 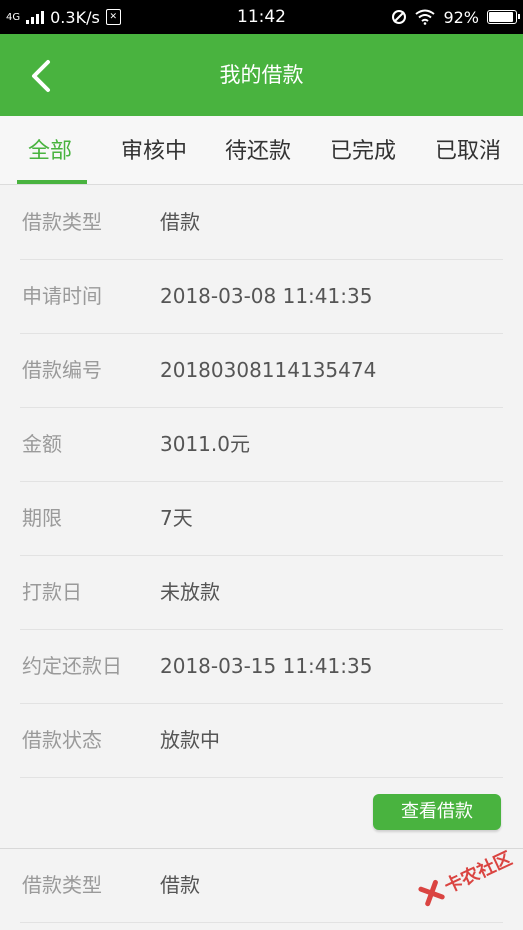 What do you see at coordinates (266, 666) in the screenshot?
I see `row-value: 2018-03-15 11:41:35` at bounding box center [266, 666].